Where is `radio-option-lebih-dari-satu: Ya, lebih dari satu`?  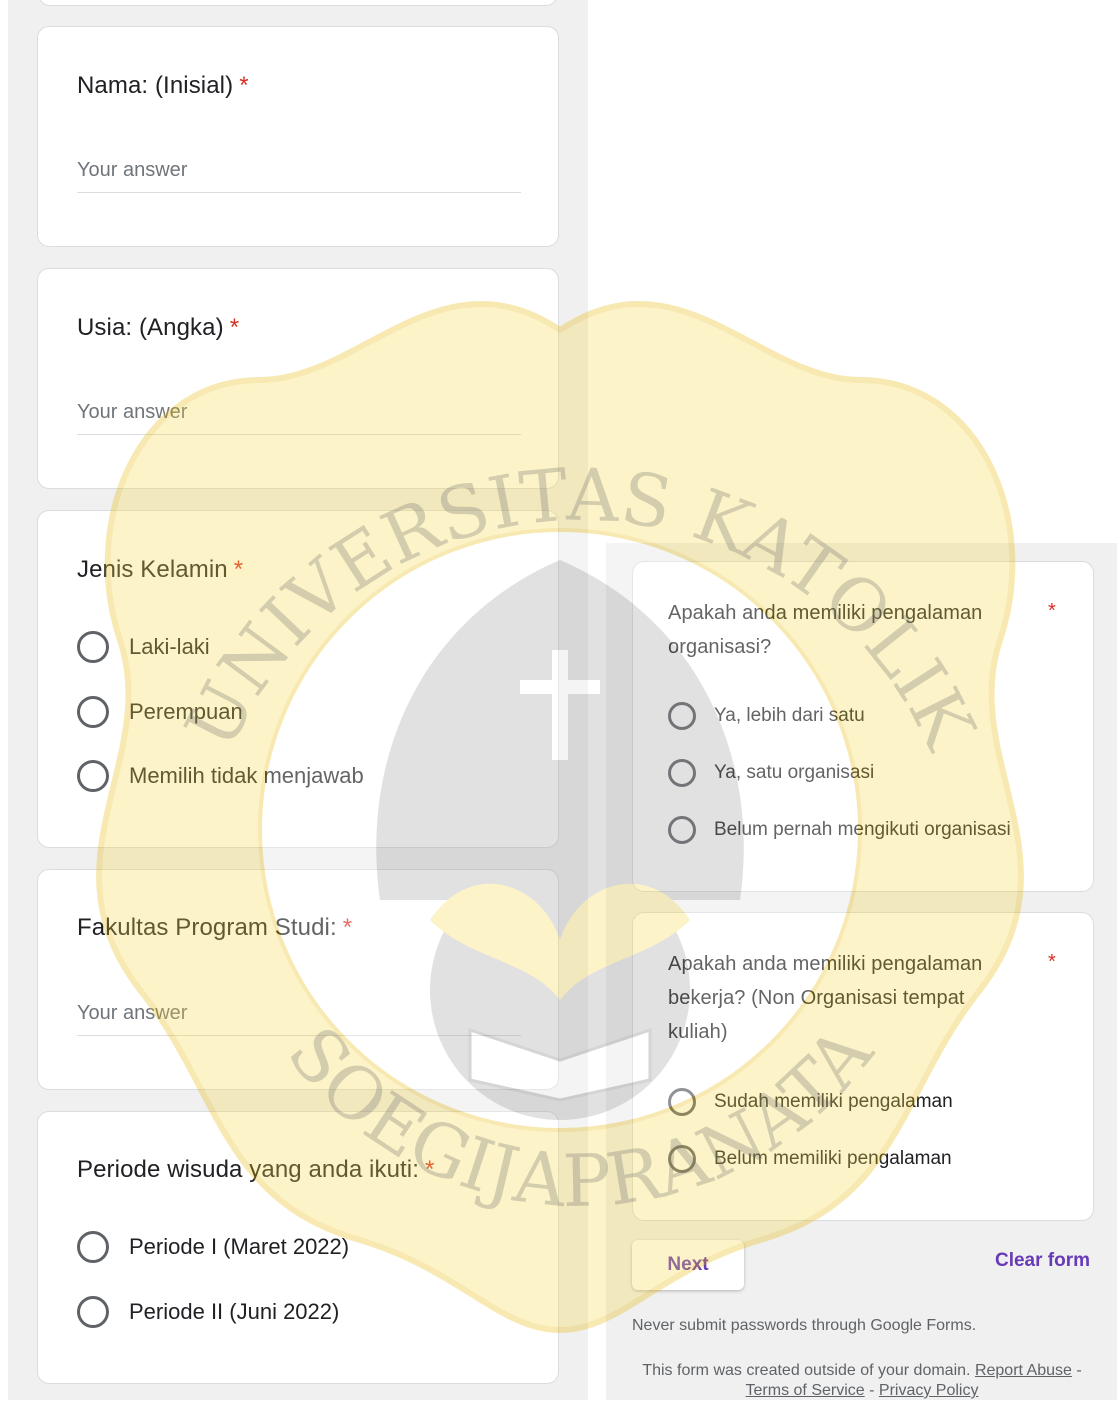 radio-option-lebih-dari-satu: Ya, lebih dari satu is located at coordinates (766, 716).